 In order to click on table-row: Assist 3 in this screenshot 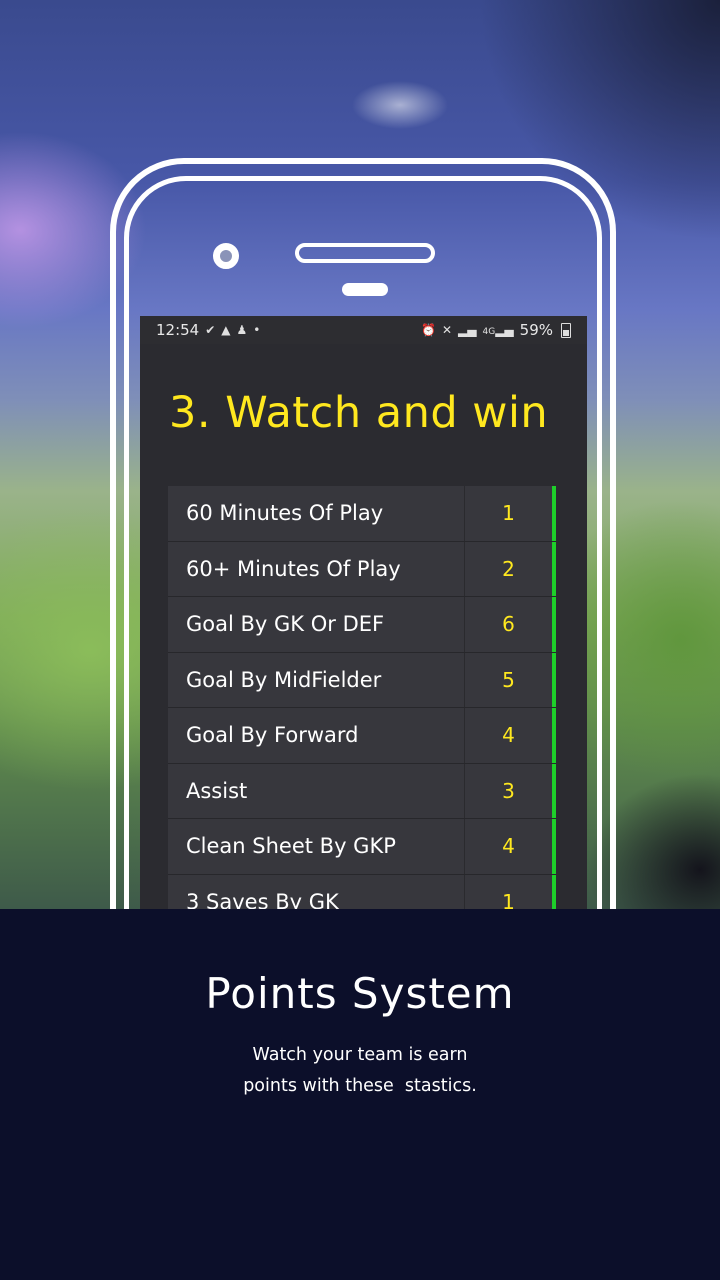, I will do `click(362, 791)`.